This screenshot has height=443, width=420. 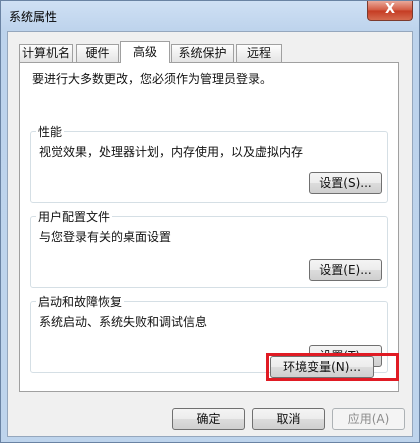 What do you see at coordinates (288, 419) in the screenshot?
I see `cancel-button: 取消` at bounding box center [288, 419].